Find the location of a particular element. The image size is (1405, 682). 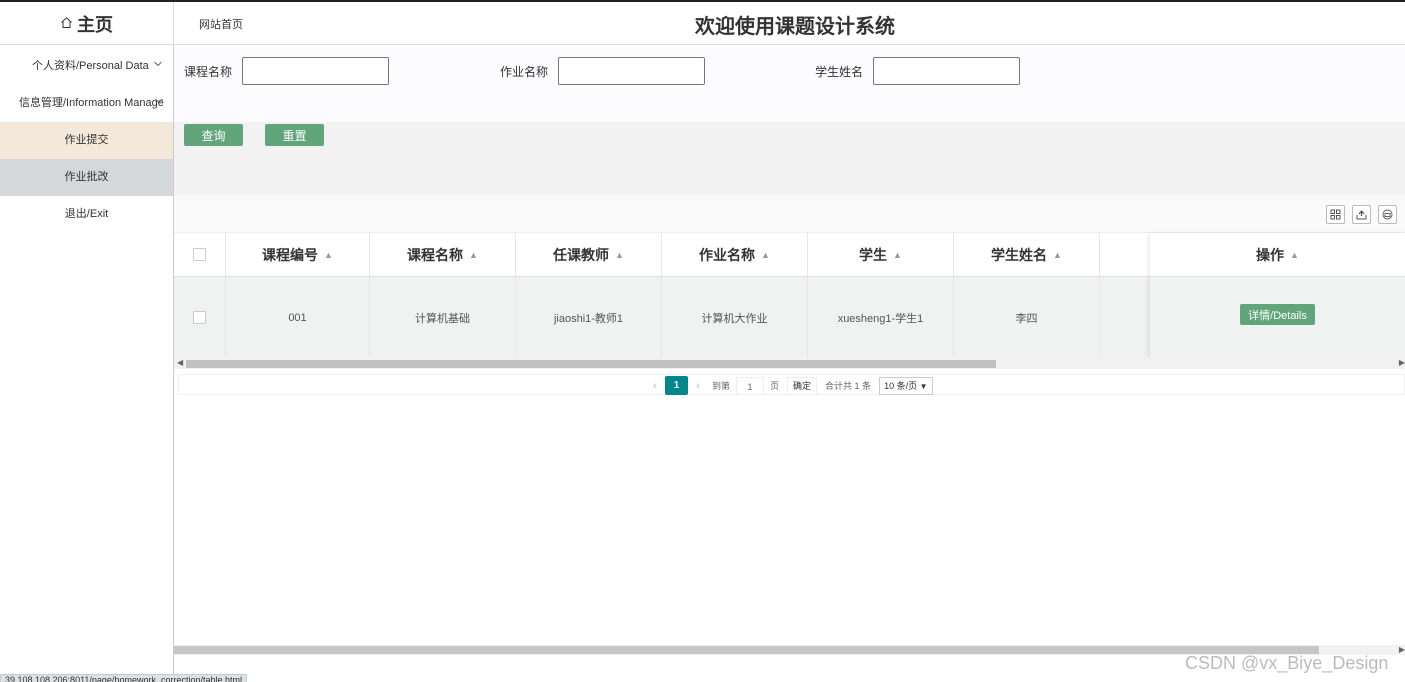

scroll-left-icon: ◀ is located at coordinates (180, 362).